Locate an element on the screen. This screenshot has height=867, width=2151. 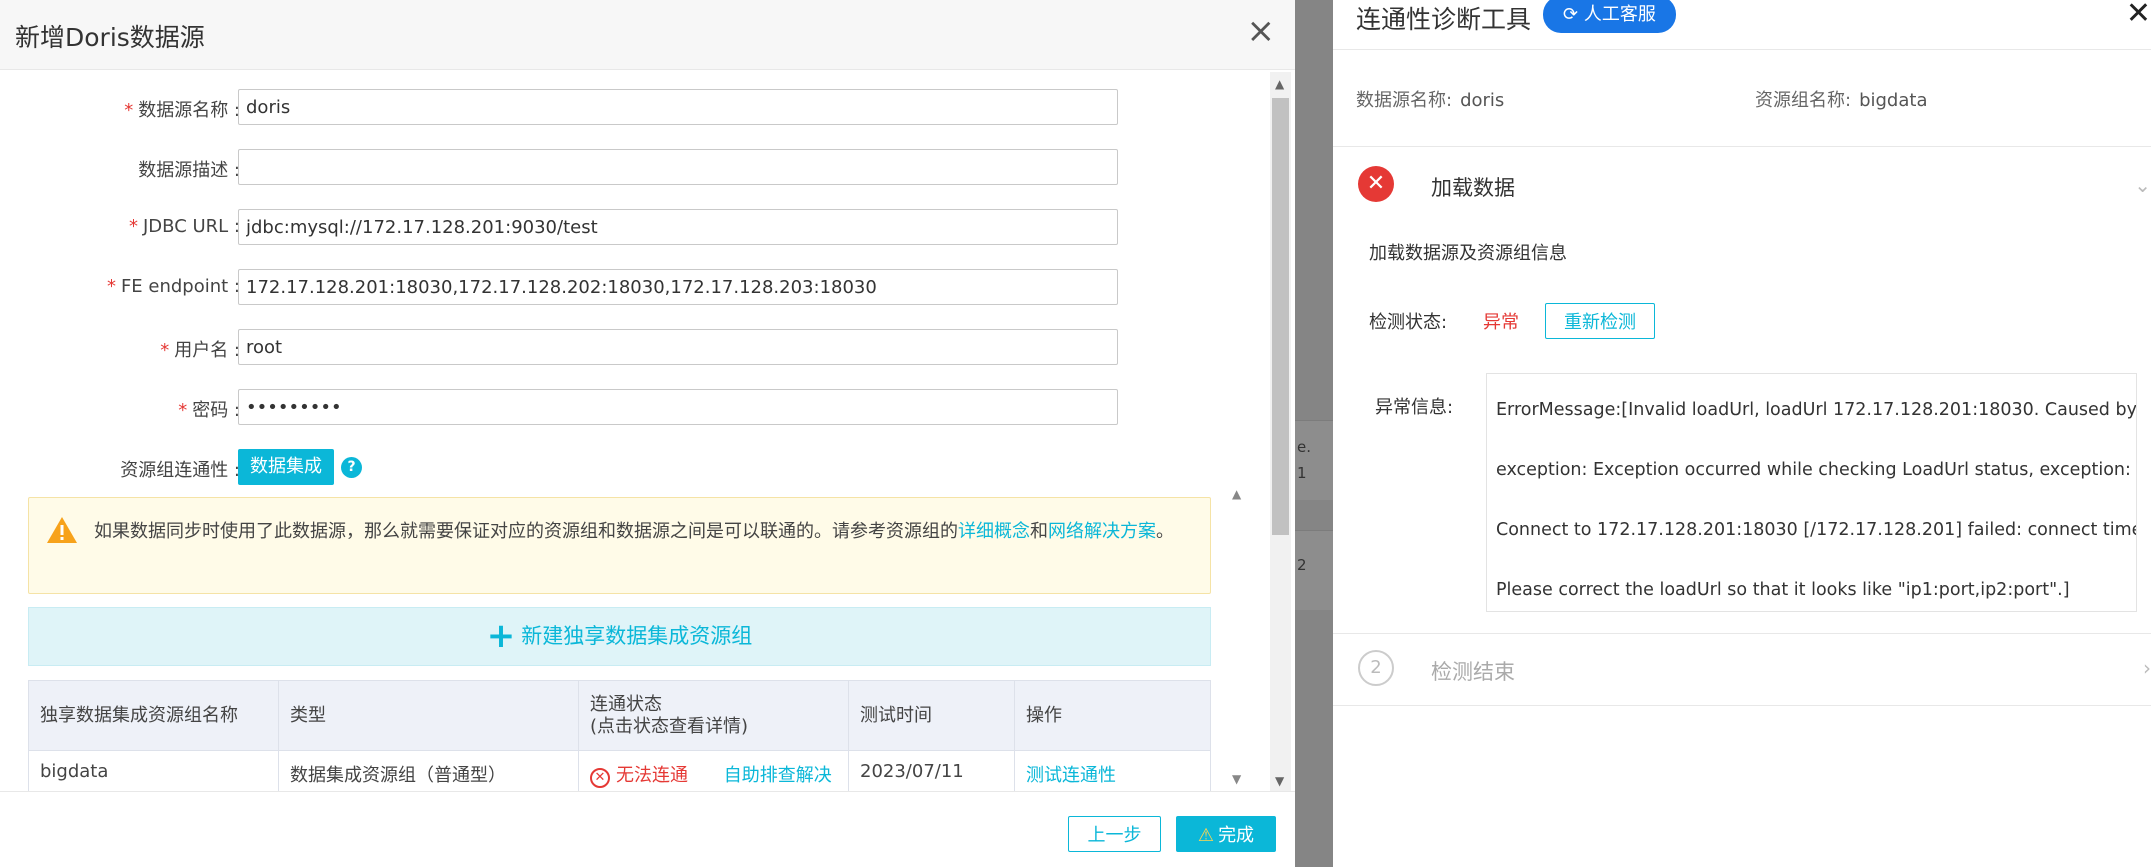
col-header: 操作 is located at coordinates (1112, 715).